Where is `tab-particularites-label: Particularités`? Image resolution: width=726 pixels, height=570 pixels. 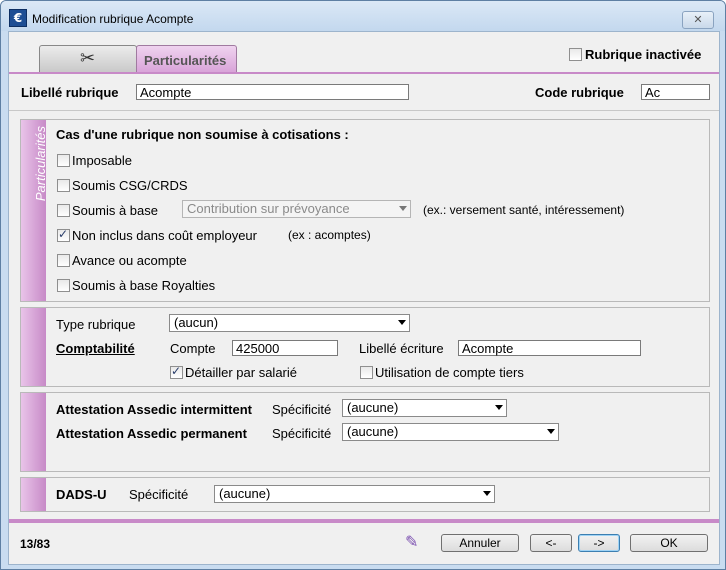 tab-particularites-label: Particularités is located at coordinates (185, 60).